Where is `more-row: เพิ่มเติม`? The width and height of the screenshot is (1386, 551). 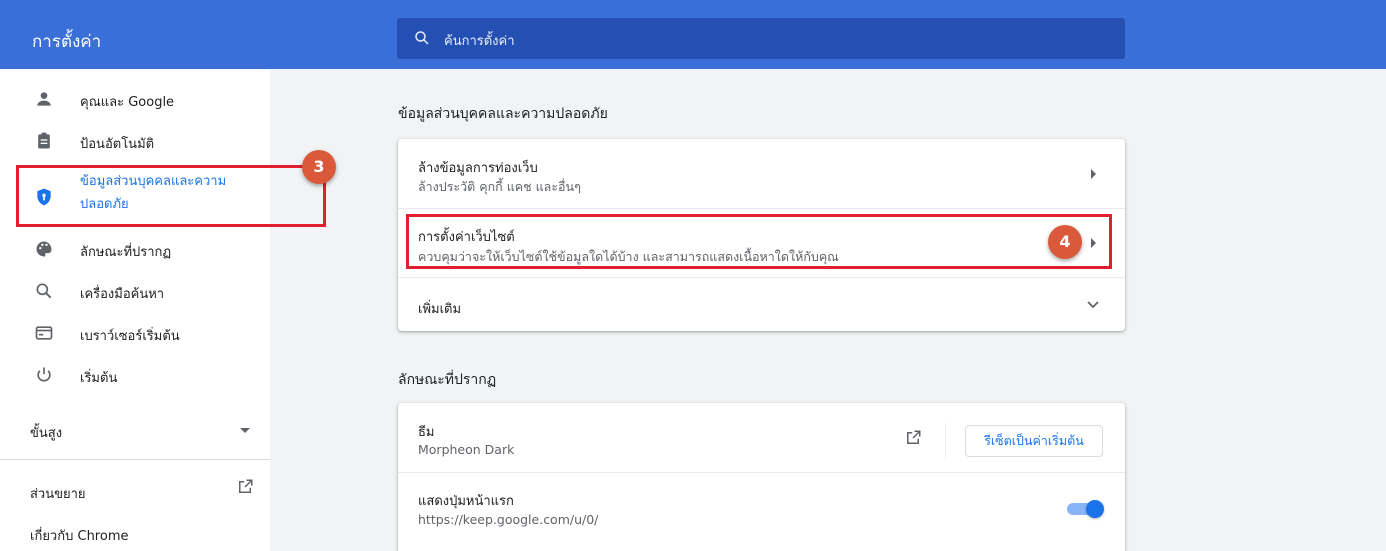 more-row: เพิ่มเติม is located at coordinates (761, 304).